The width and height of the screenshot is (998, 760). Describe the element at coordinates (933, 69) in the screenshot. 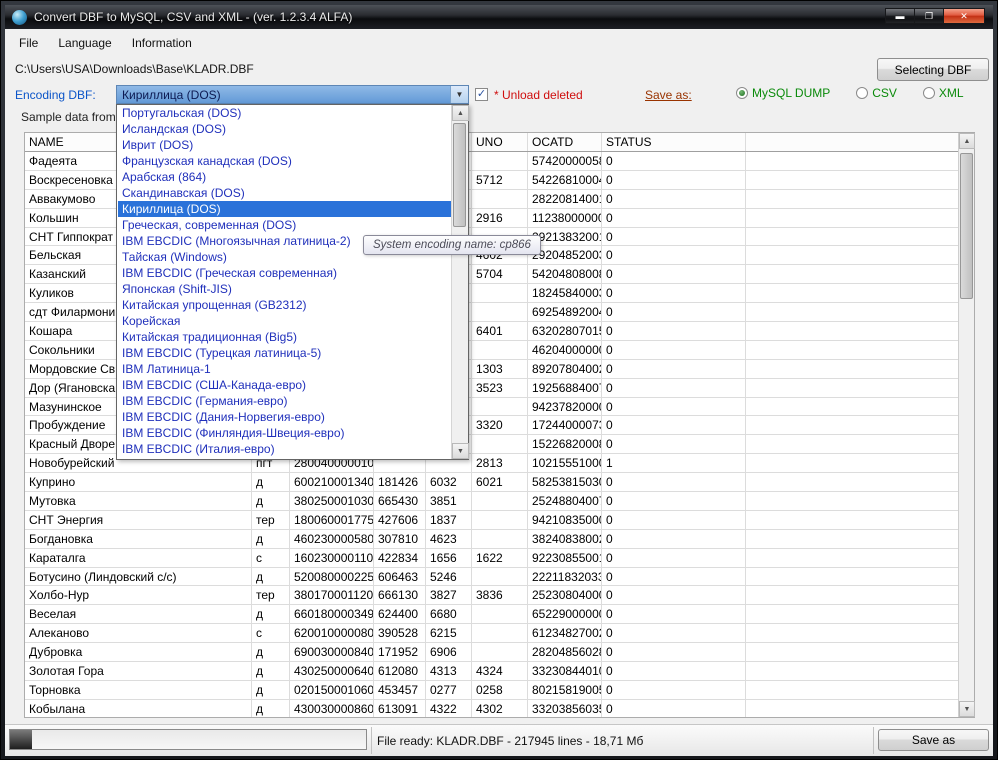

I see `selecting-dbf-button: Selecting DBF` at that location.